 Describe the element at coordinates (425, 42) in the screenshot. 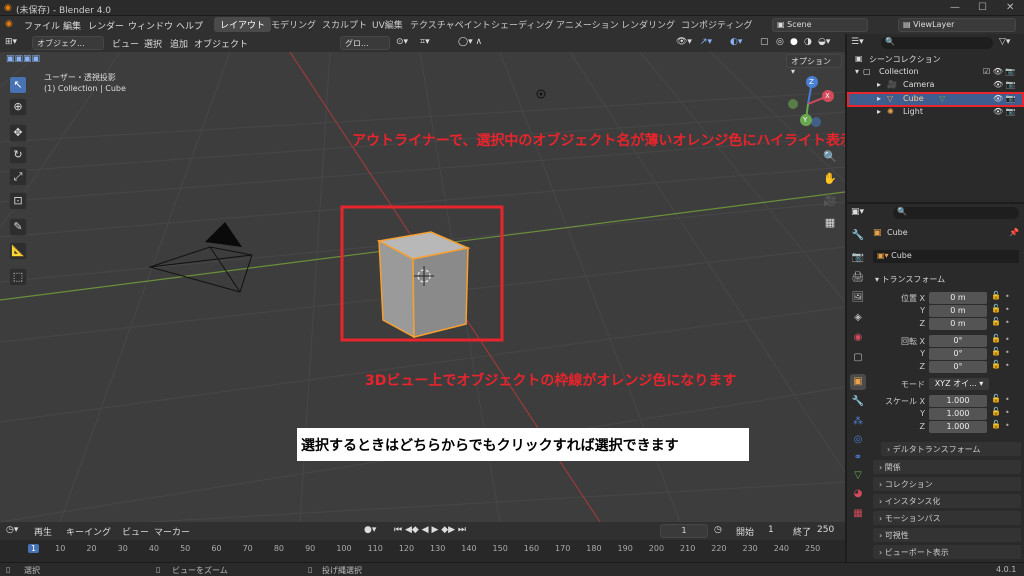

I see `snap-icon: ⌗▾` at that location.